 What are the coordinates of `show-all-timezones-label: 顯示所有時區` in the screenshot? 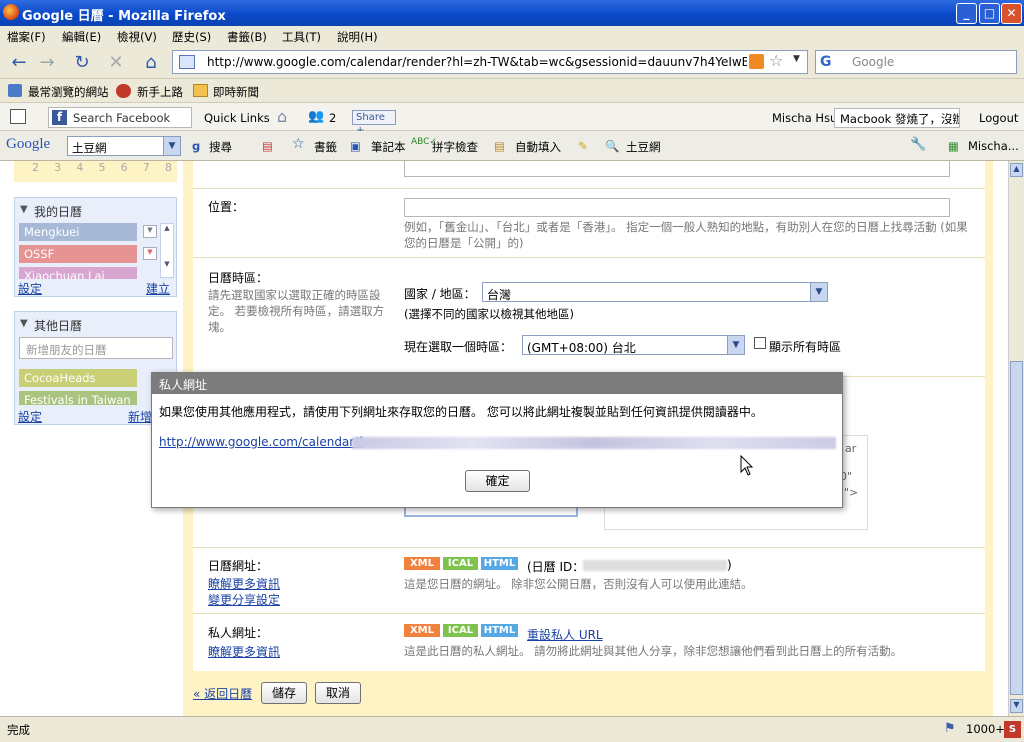 It's located at (805, 346).